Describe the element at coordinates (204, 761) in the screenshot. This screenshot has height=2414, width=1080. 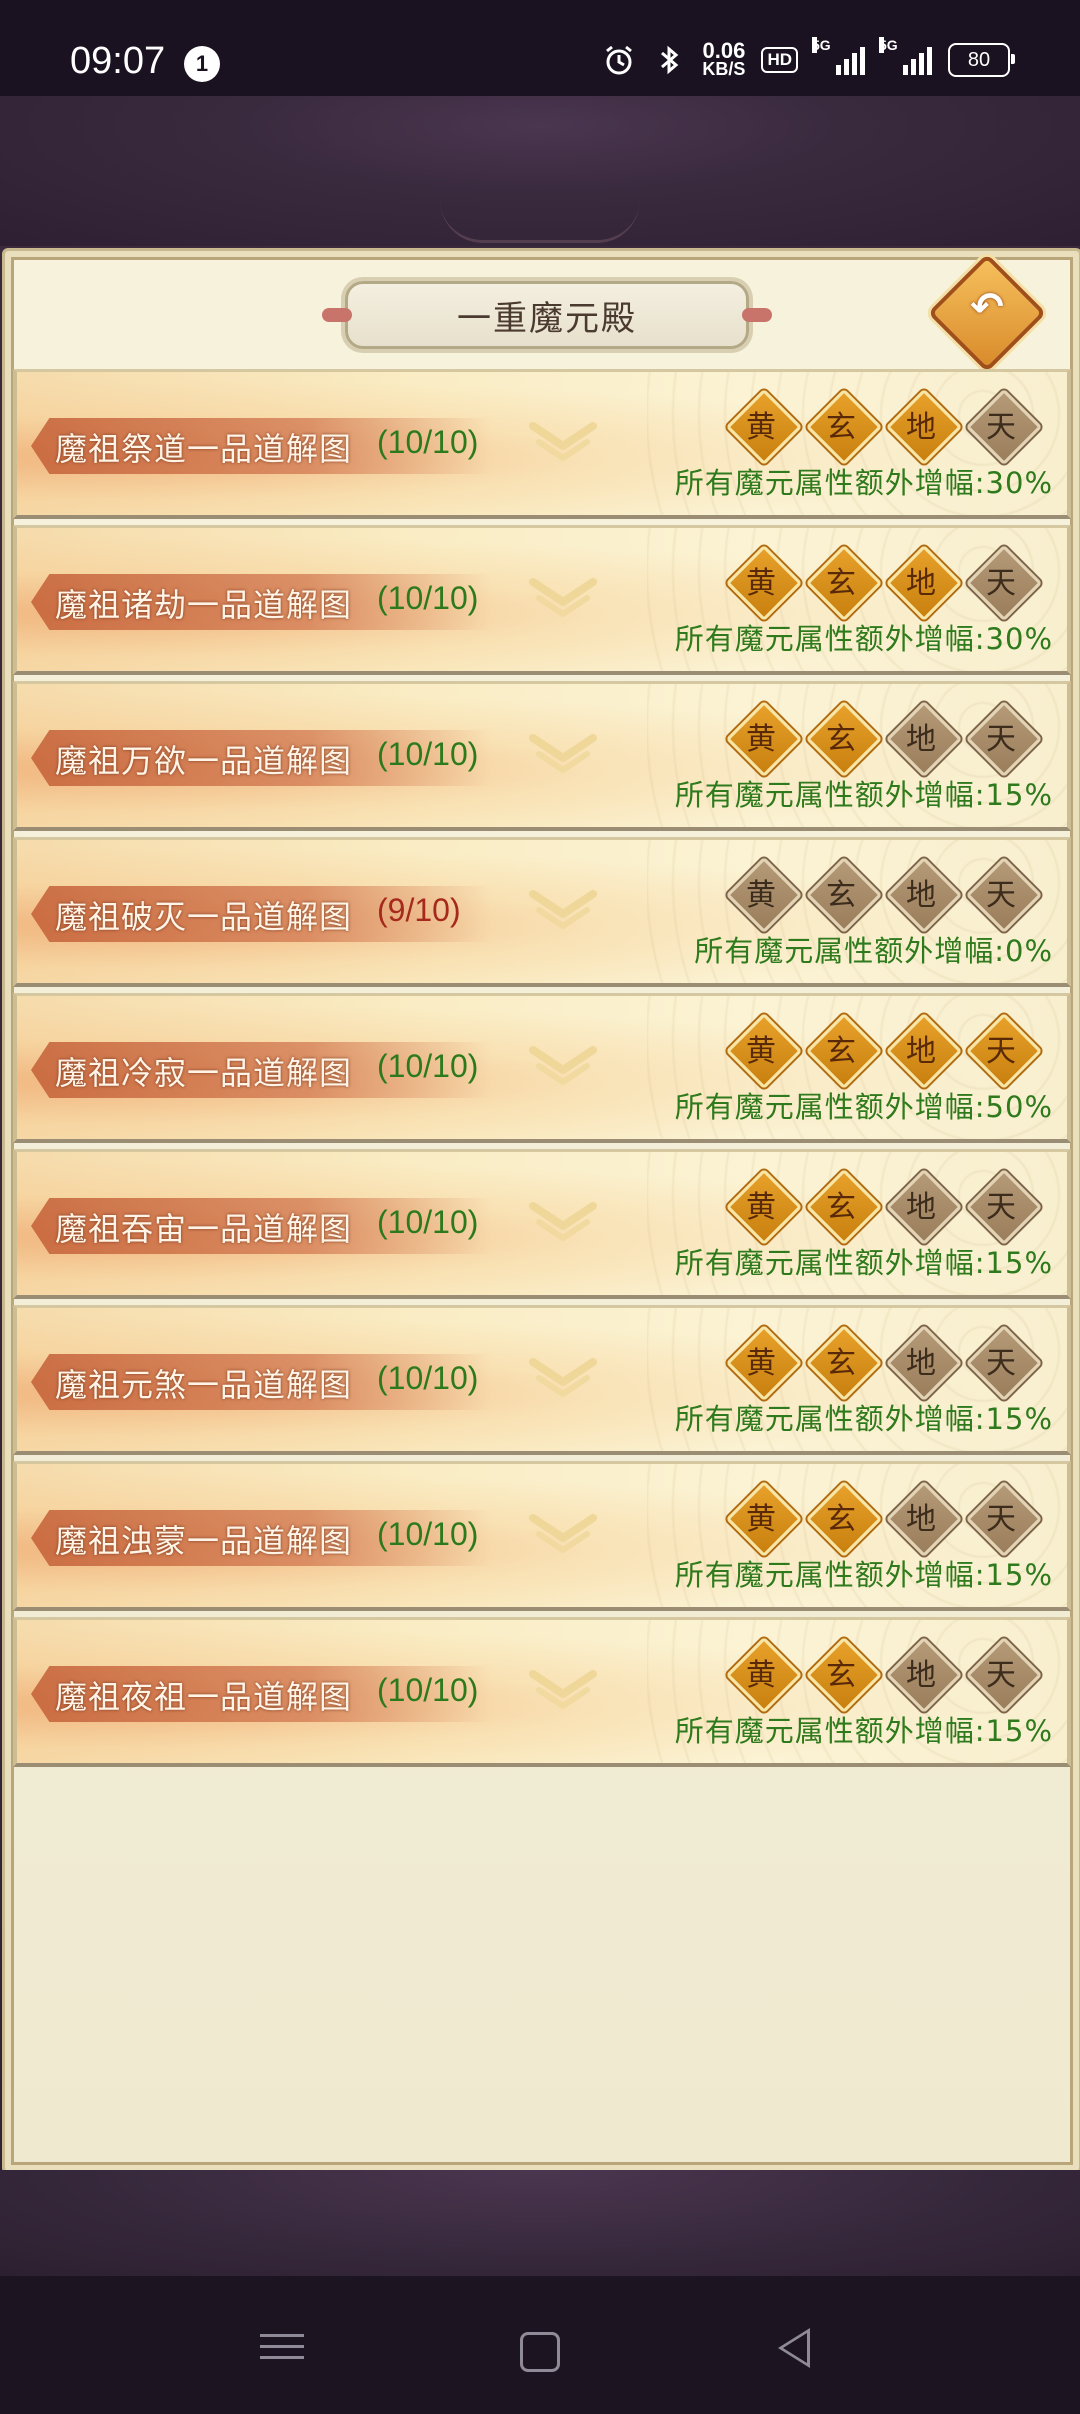
I see `row-name: 魔祖万欲一品道解图` at that location.